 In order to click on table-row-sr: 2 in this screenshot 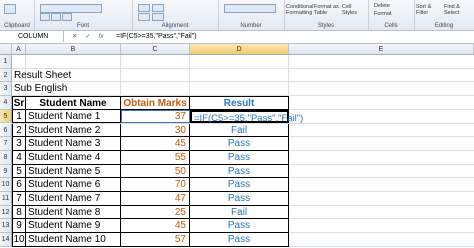, I will do `click(19, 130)`.